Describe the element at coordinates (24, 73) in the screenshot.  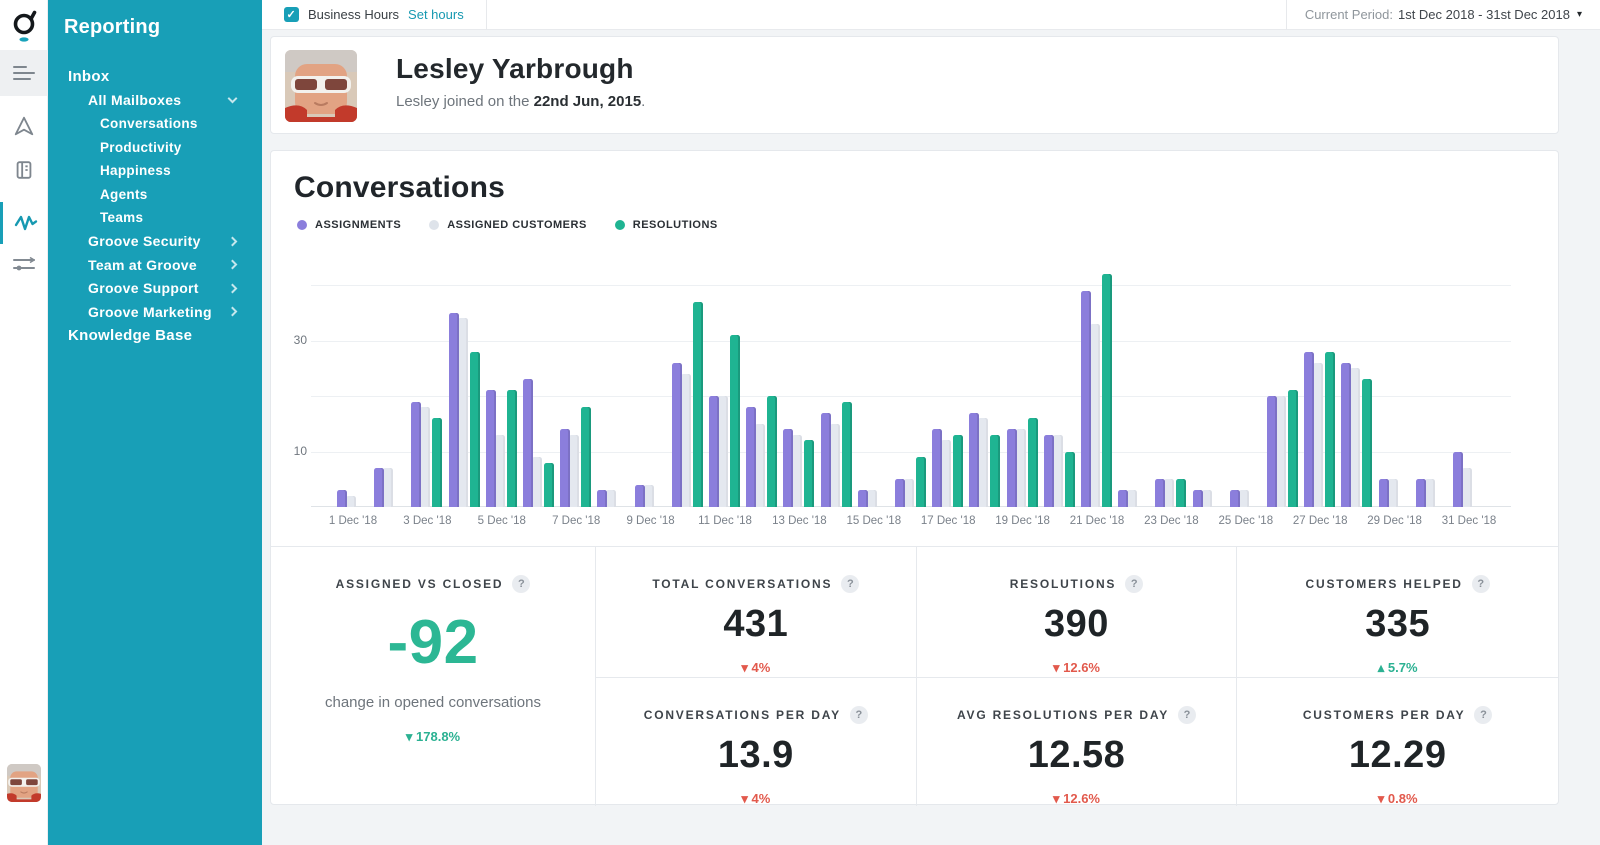
I see `menu-icon` at that location.